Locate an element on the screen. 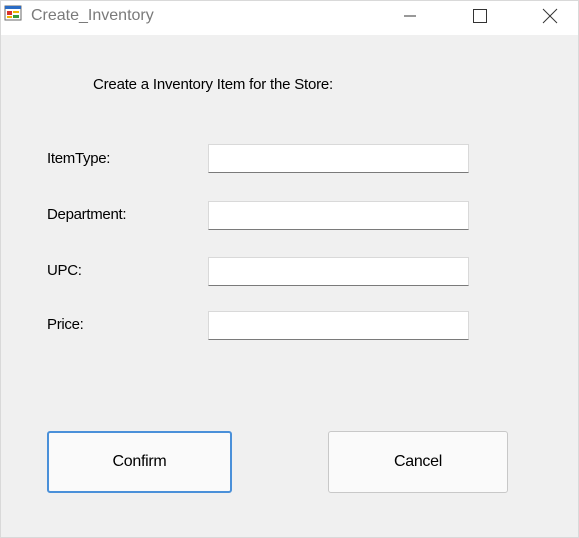  minimize-button is located at coordinates (410, 16).